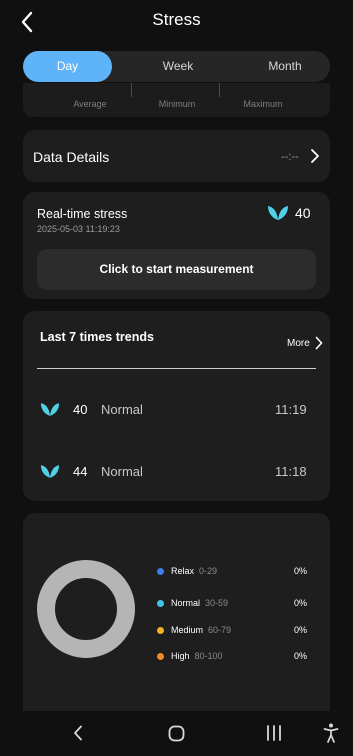  I want to click on trend-row: 44 Normal 11:18, so click(175, 473).